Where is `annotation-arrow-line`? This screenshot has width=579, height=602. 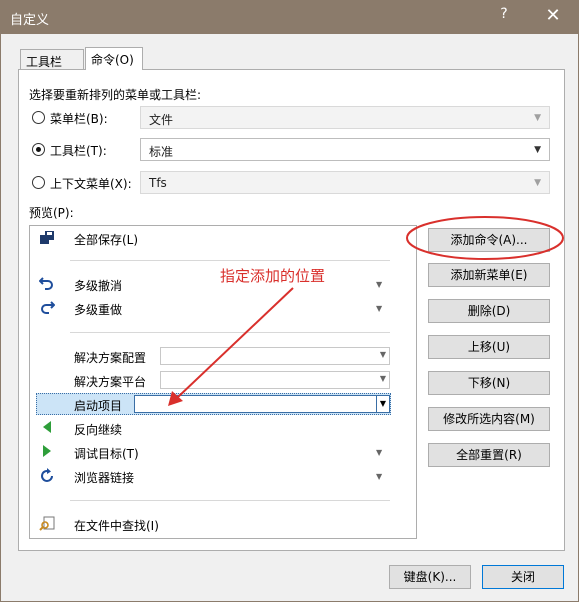
annotation-arrow-line is located at coordinates (235, 342).